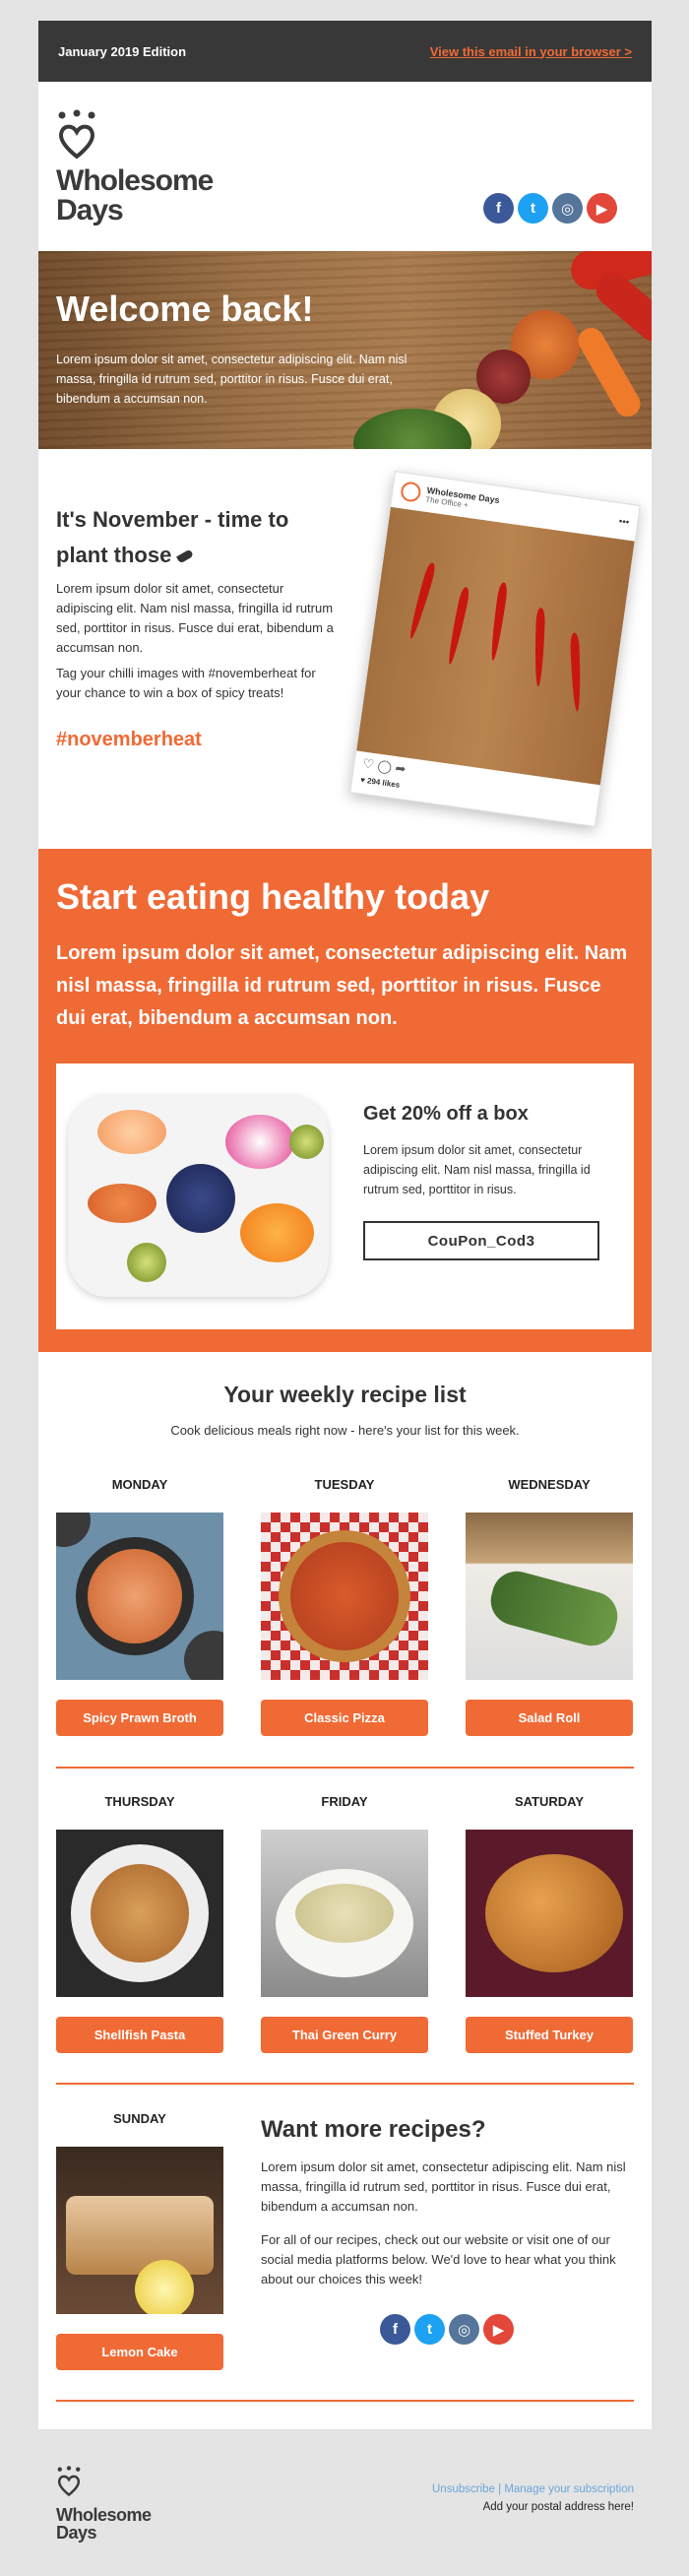 Image resolution: width=689 pixels, height=2576 pixels. What do you see at coordinates (140, 2235) in the screenshot?
I see `loaf` at bounding box center [140, 2235].